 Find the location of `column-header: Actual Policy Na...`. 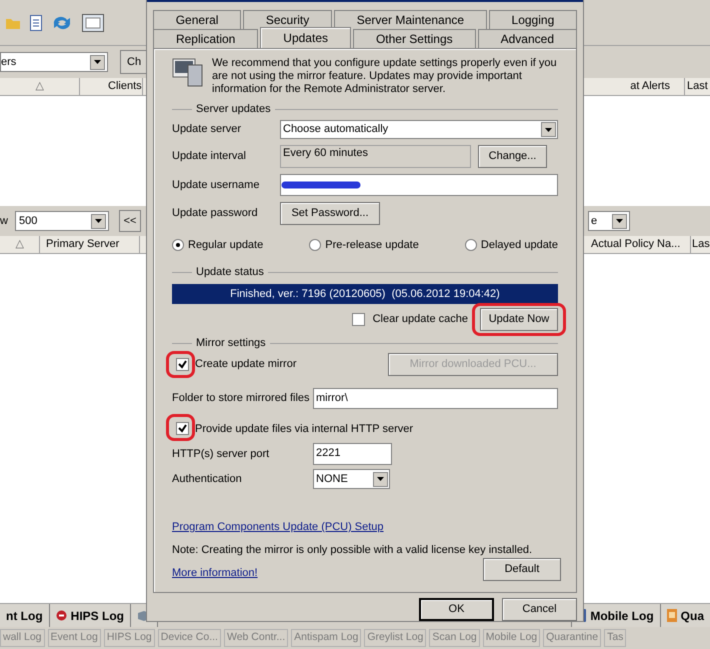

column-header: Actual Policy Na... is located at coordinates (638, 244).